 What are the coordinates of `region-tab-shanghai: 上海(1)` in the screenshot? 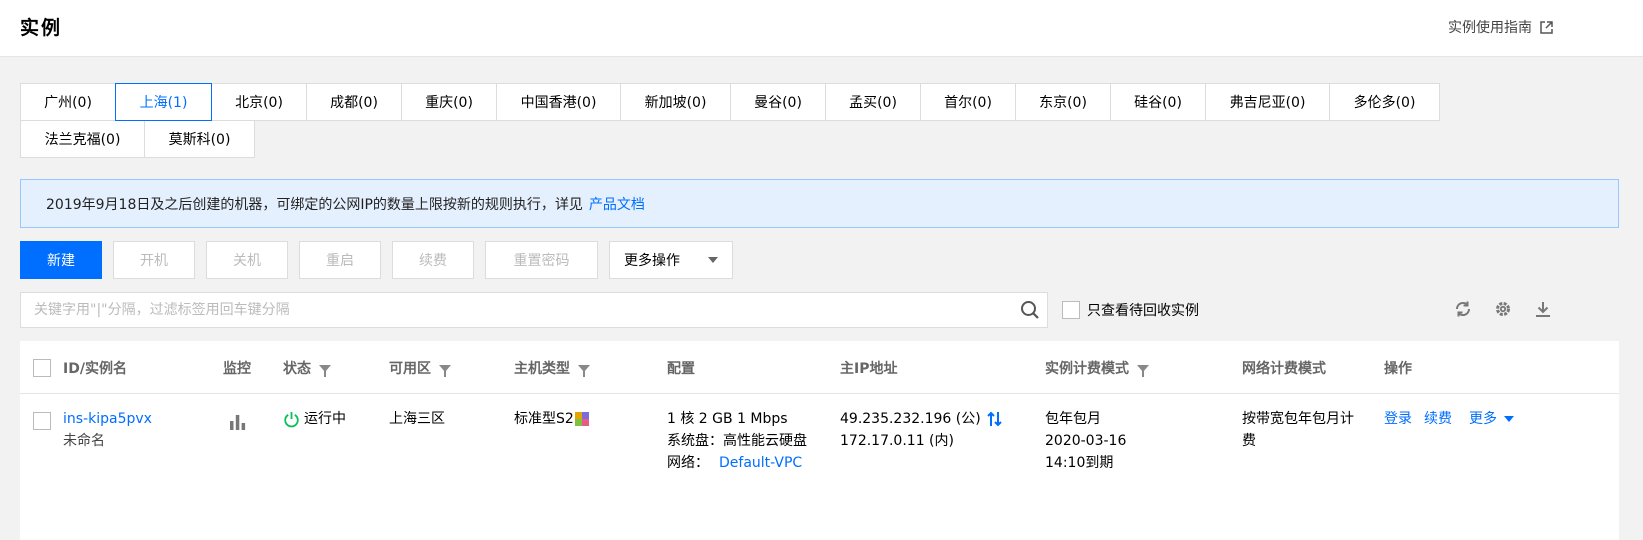 It's located at (163, 102).